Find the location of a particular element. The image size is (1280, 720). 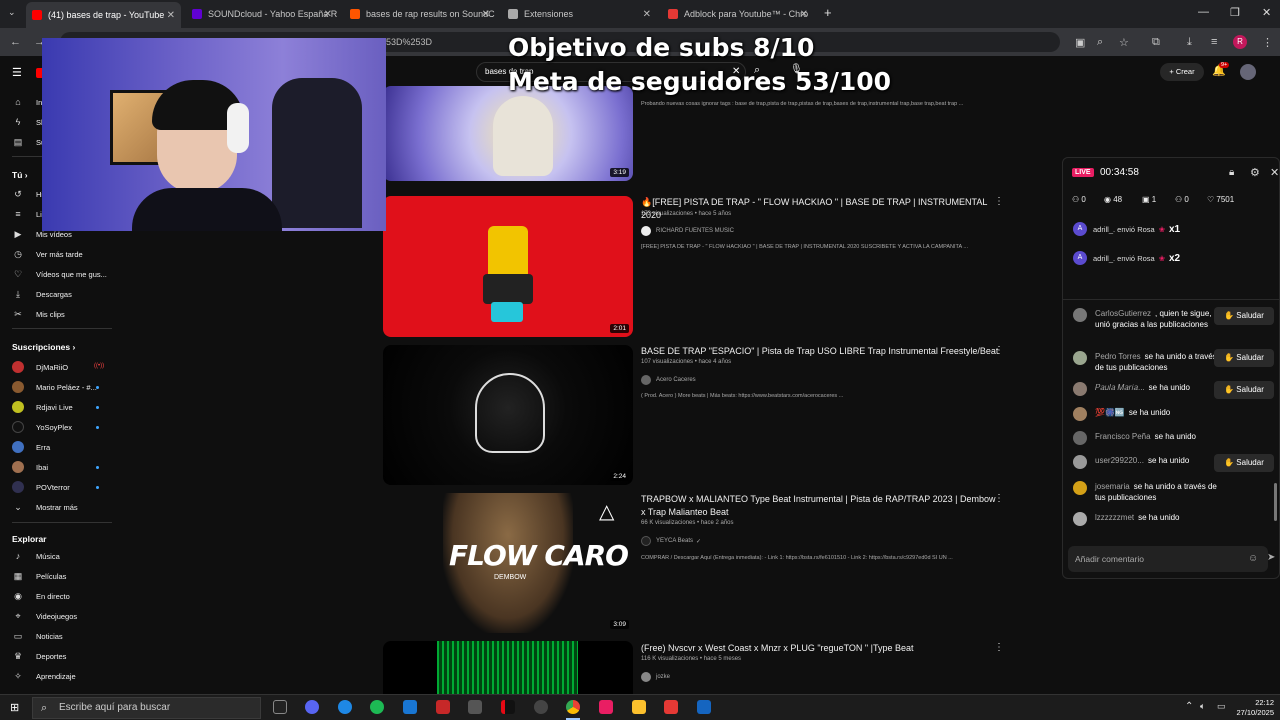

video-thumbnail: FLOW CARO DEMBOW △ 3:09 is located at coordinates (508, 563).